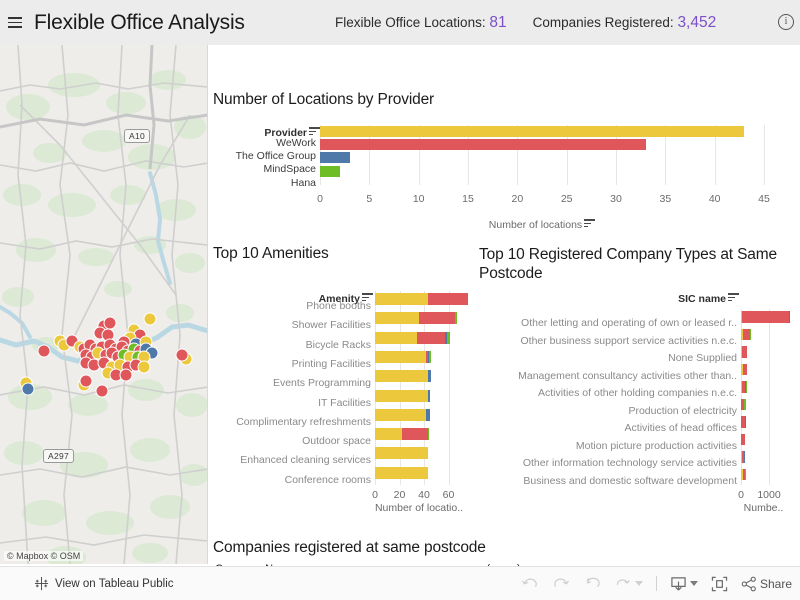 The height and width of the screenshot is (600, 800). I want to click on category-label: IT Facilities, so click(292, 403).